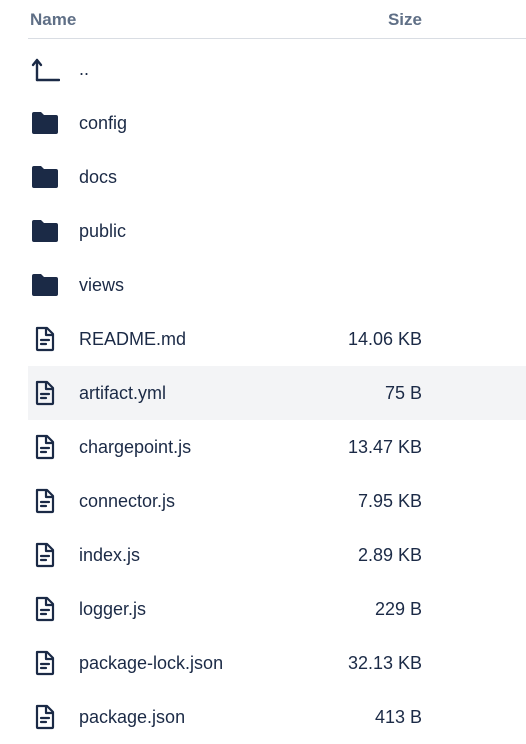 This screenshot has width=526, height=744. What do you see at coordinates (277, 177) in the screenshot?
I see `folder-row: docs` at bounding box center [277, 177].